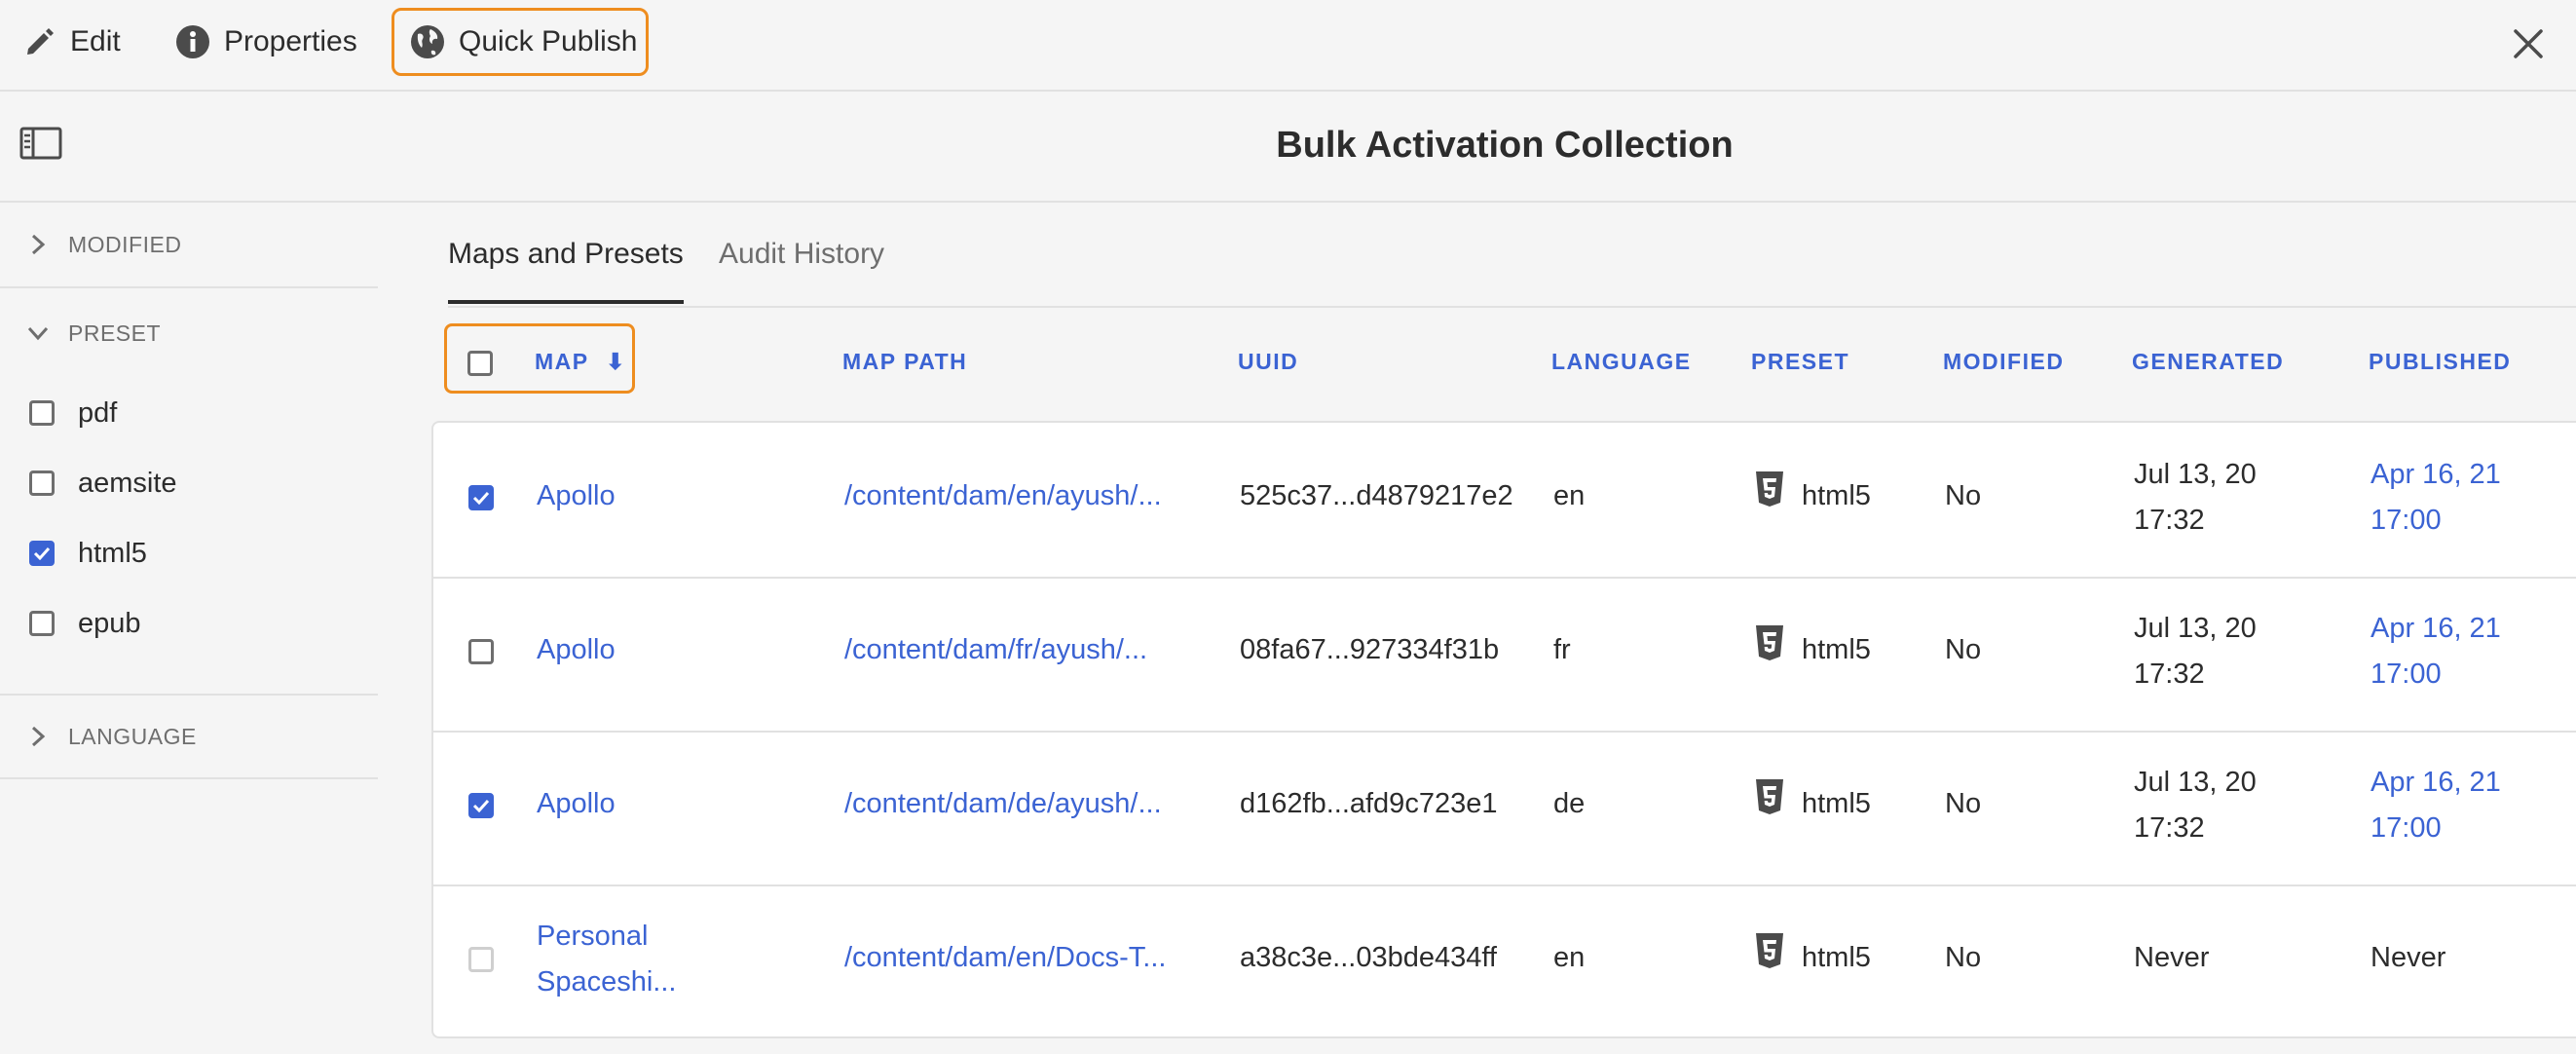  Describe the element at coordinates (73, 413) in the screenshot. I see `filter-option-pdf: pdf` at that location.